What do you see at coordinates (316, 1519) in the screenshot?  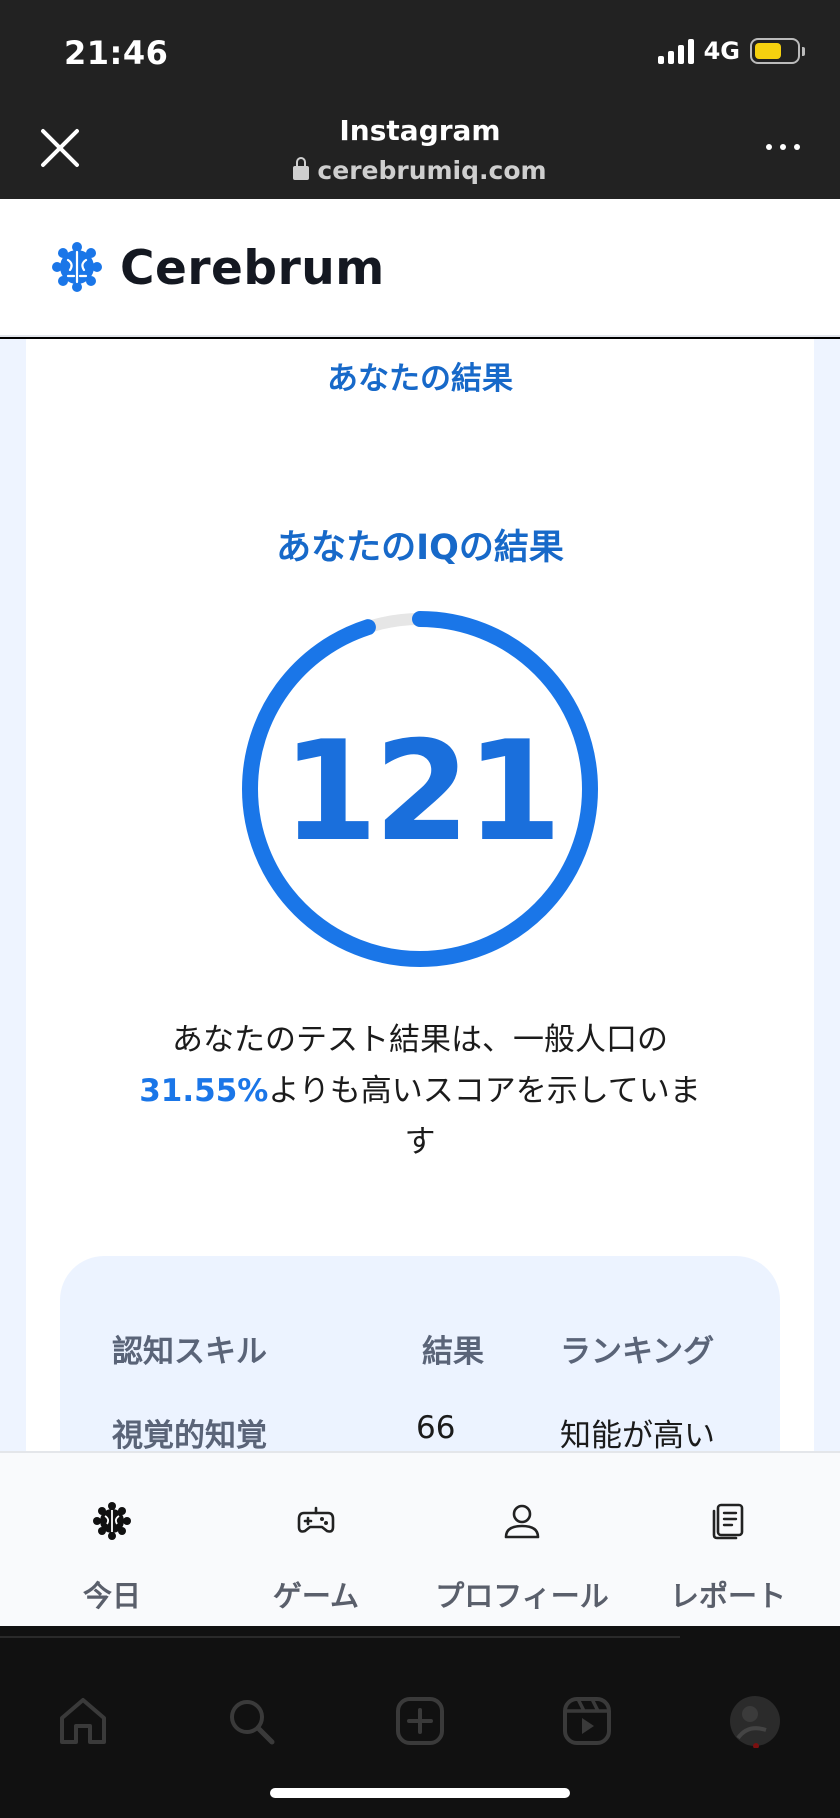 I see `gamepad-icon` at bounding box center [316, 1519].